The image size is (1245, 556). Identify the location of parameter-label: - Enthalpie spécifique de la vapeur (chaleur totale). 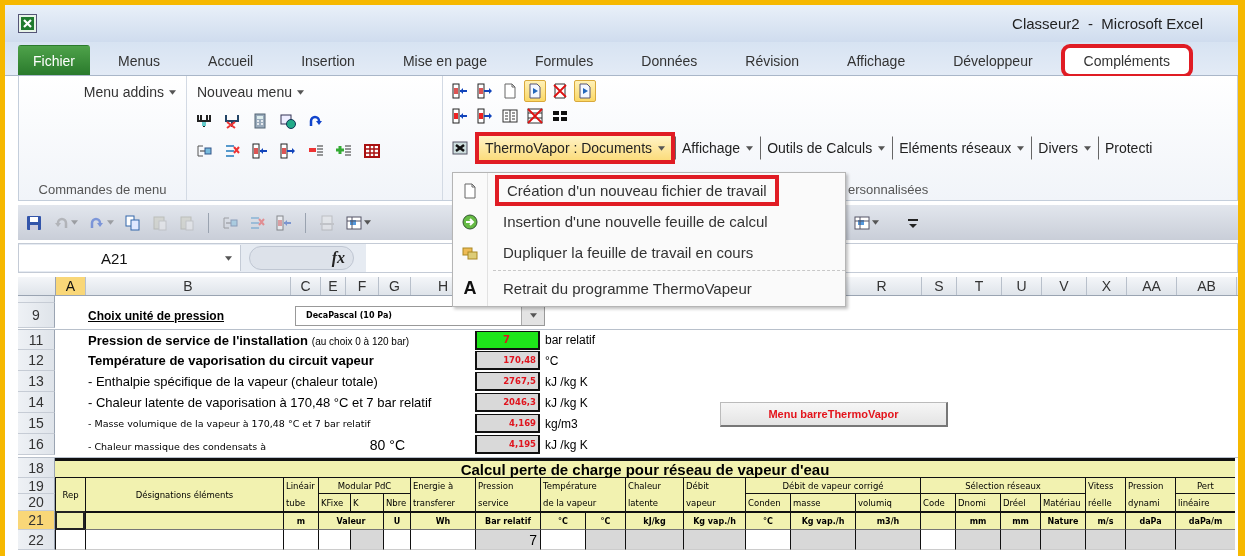
(233, 381).